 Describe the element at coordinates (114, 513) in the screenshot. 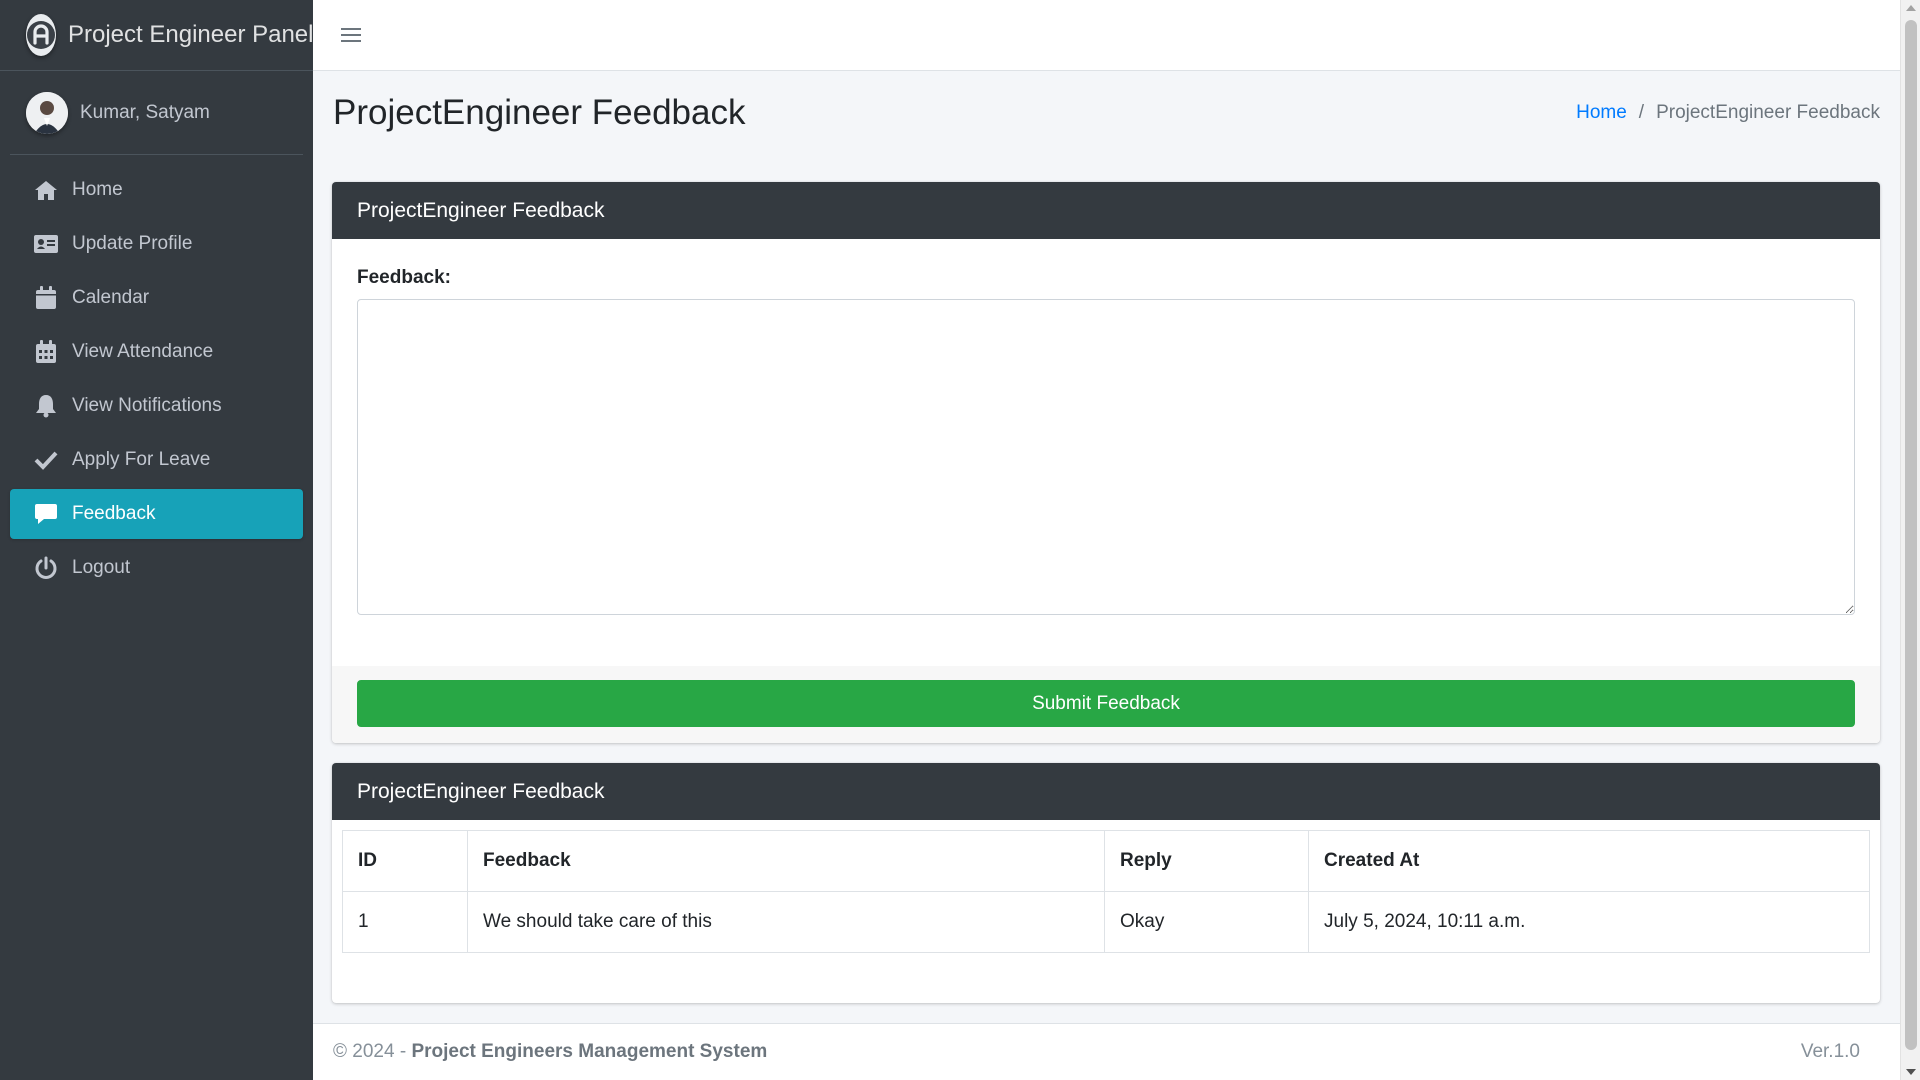

I see `sidebar-item-label: Feedback` at that location.